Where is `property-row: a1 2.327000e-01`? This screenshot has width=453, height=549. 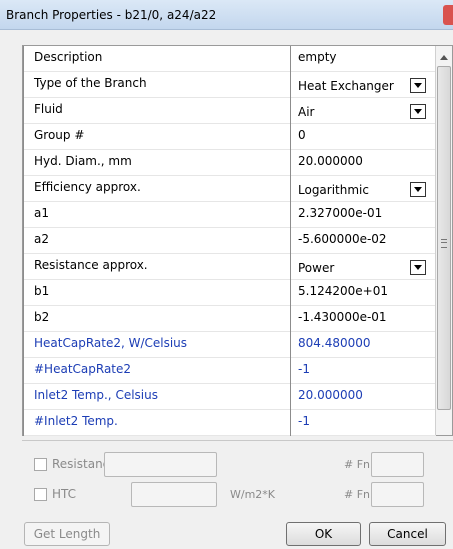 property-row: a1 2.327000e-01 is located at coordinates (229, 215).